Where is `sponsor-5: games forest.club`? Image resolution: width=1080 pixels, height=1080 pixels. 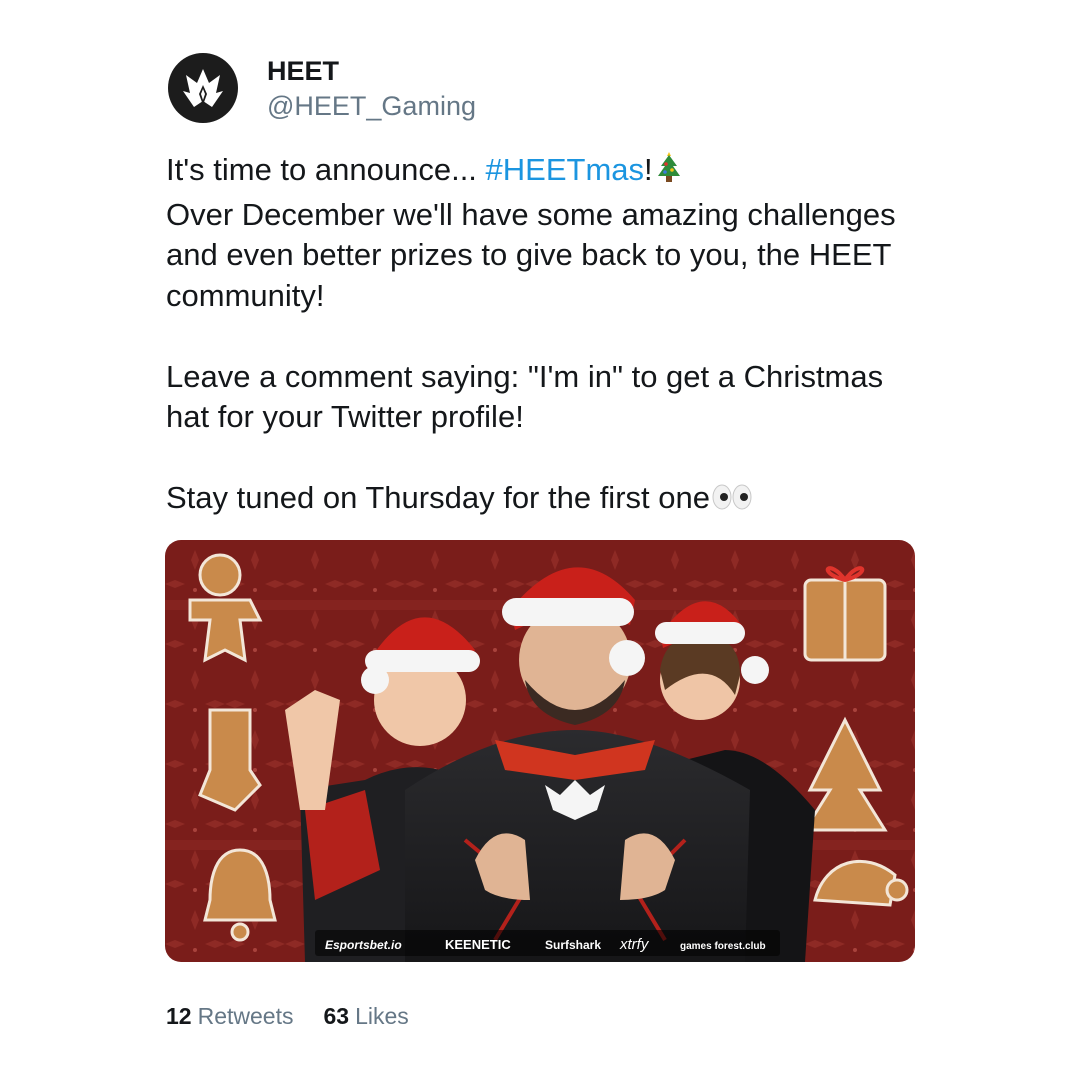 sponsor-5: games forest.club is located at coordinates (723, 946).